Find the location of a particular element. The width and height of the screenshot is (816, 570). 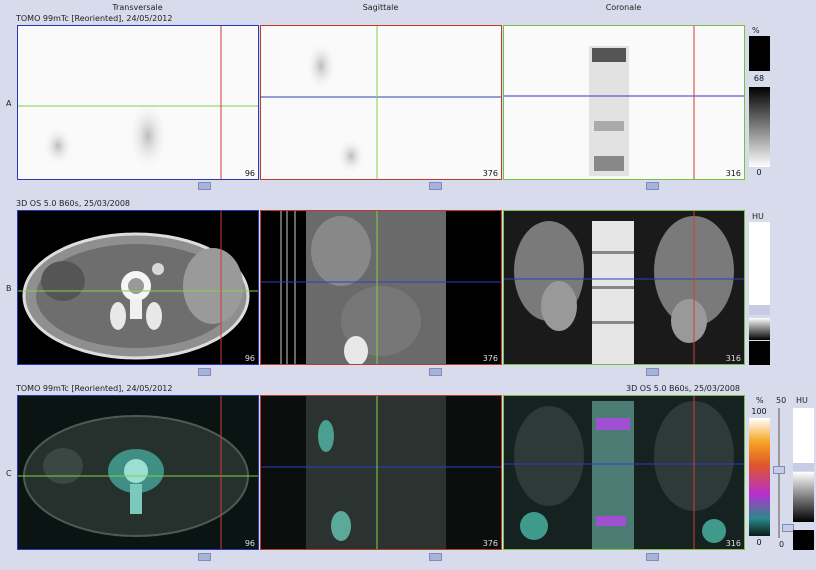

scale-c-blend-slider-handle is located at coordinates (779, 470).